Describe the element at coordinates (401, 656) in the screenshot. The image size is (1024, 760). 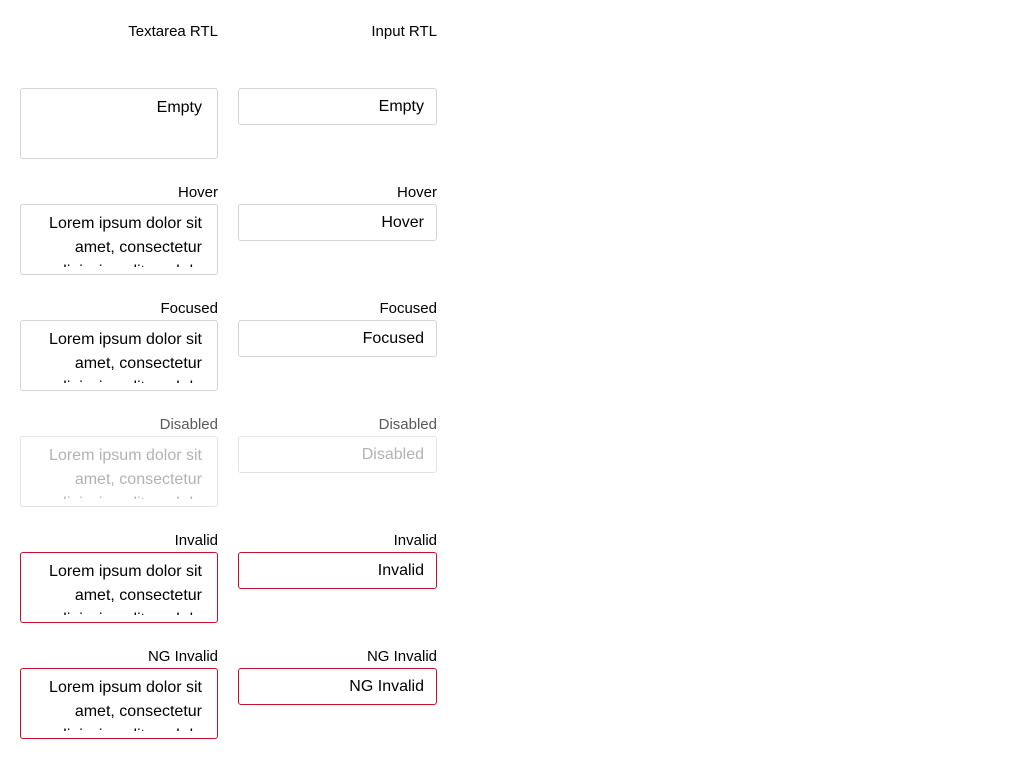
I see `input-ng-invalid-label: NG Invalid` at that location.